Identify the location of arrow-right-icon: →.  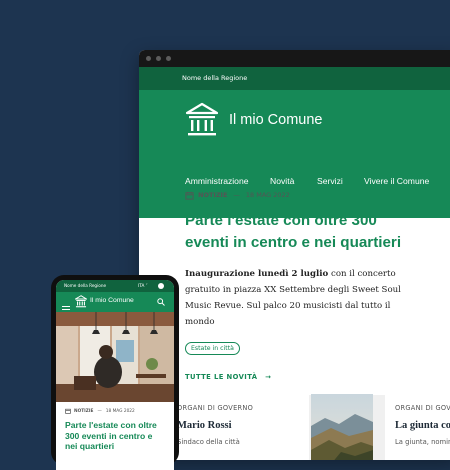
(268, 377).